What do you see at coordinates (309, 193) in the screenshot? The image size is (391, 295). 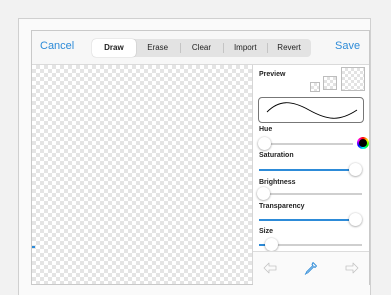 I see `brightness-slider` at bounding box center [309, 193].